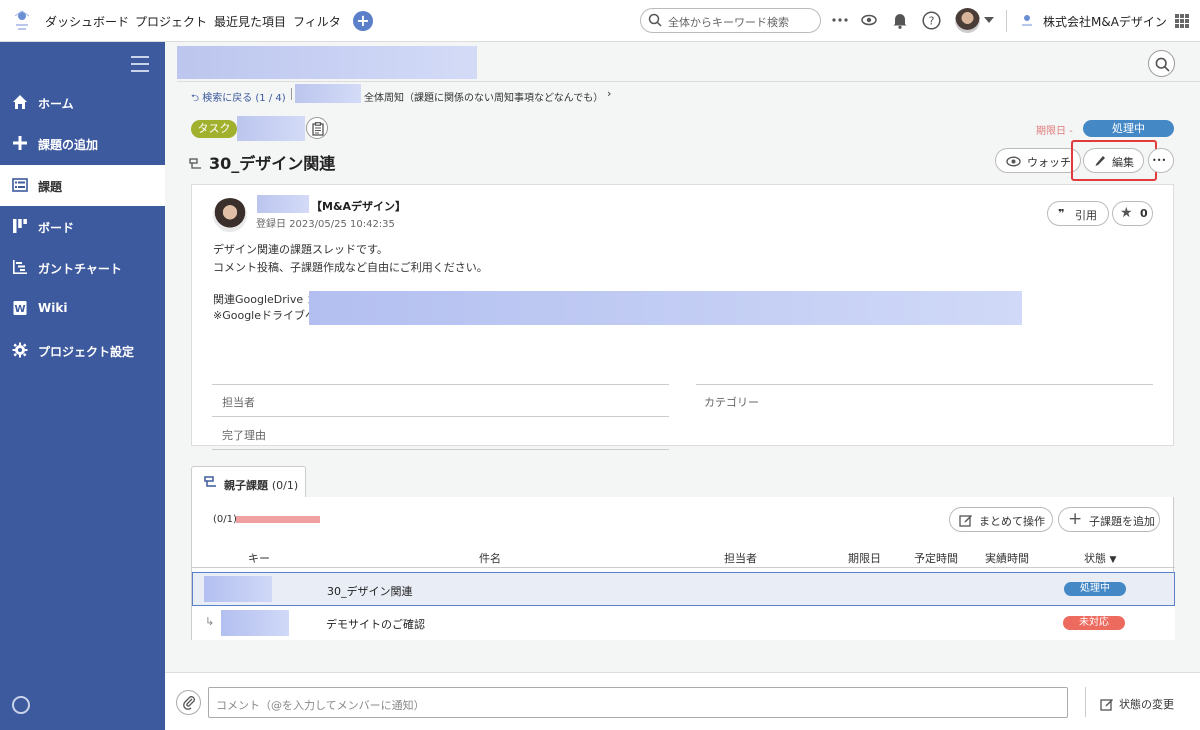 This screenshot has height=730, width=1200. Describe the element at coordinates (20, 102) in the screenshot. I see `home-icon` at that location.